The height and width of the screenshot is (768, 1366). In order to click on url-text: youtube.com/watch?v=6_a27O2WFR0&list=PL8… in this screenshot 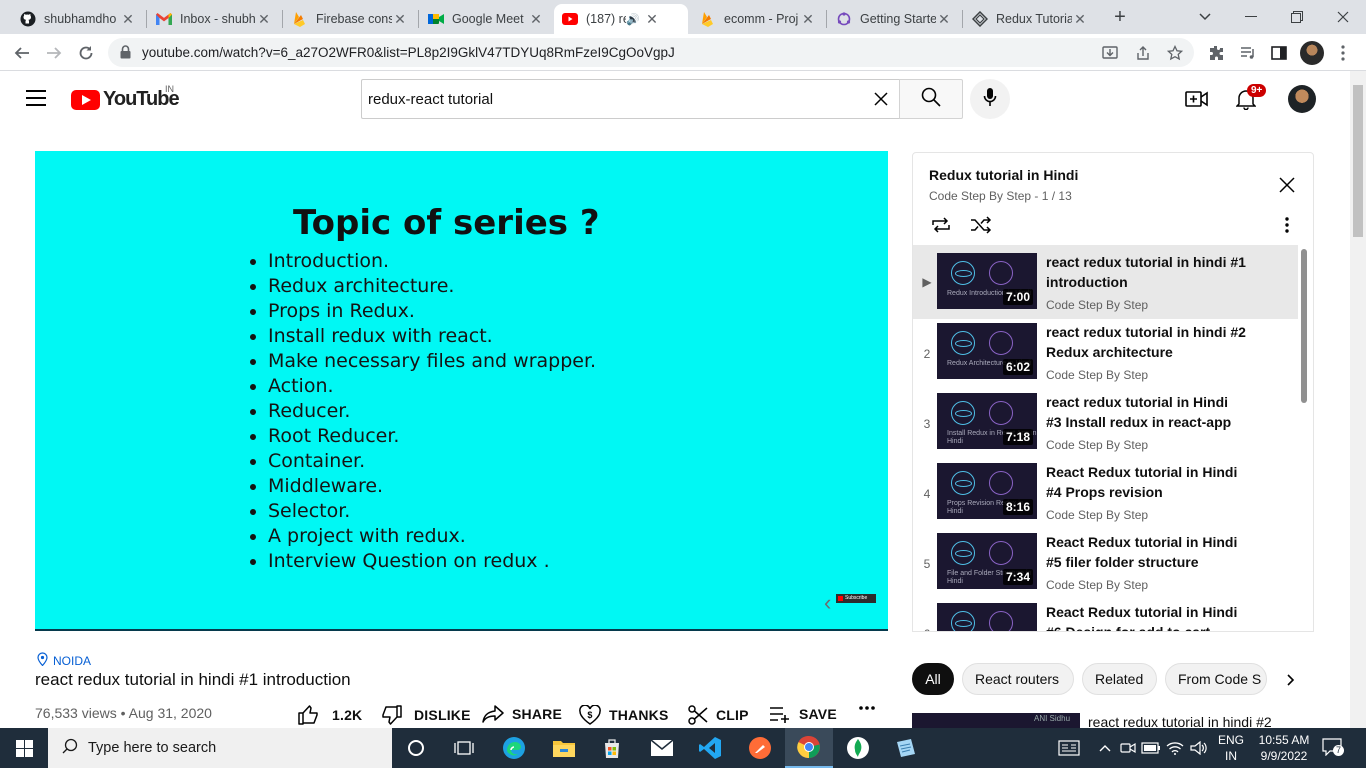, I will do `click(408, 52)`.